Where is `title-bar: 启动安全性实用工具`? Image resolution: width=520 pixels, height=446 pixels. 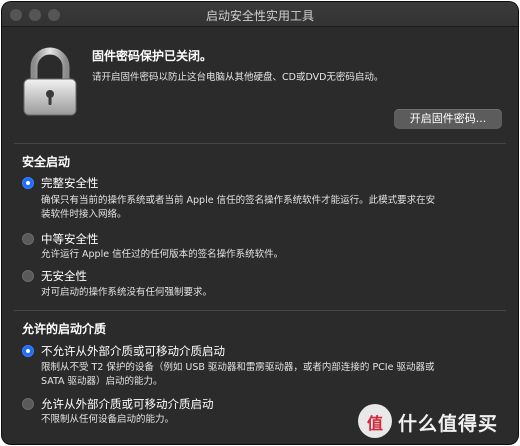 title-bar: 启动安全性实用工具 is located at coordinates (260, 14).